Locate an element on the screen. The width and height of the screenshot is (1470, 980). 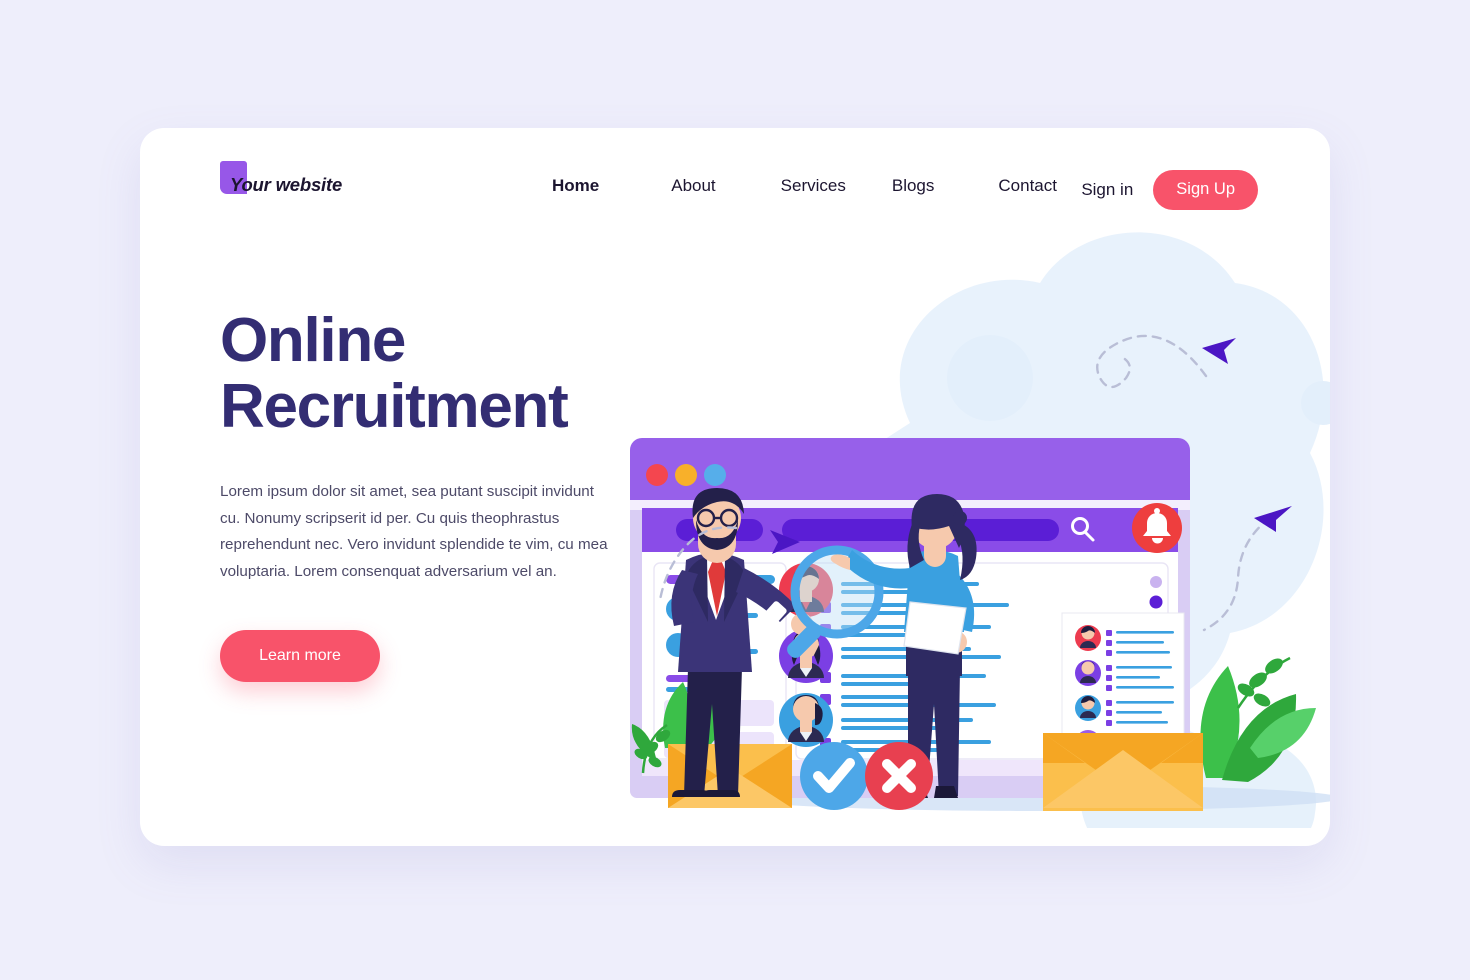
approve-badge is located at coordinates (834, 776).